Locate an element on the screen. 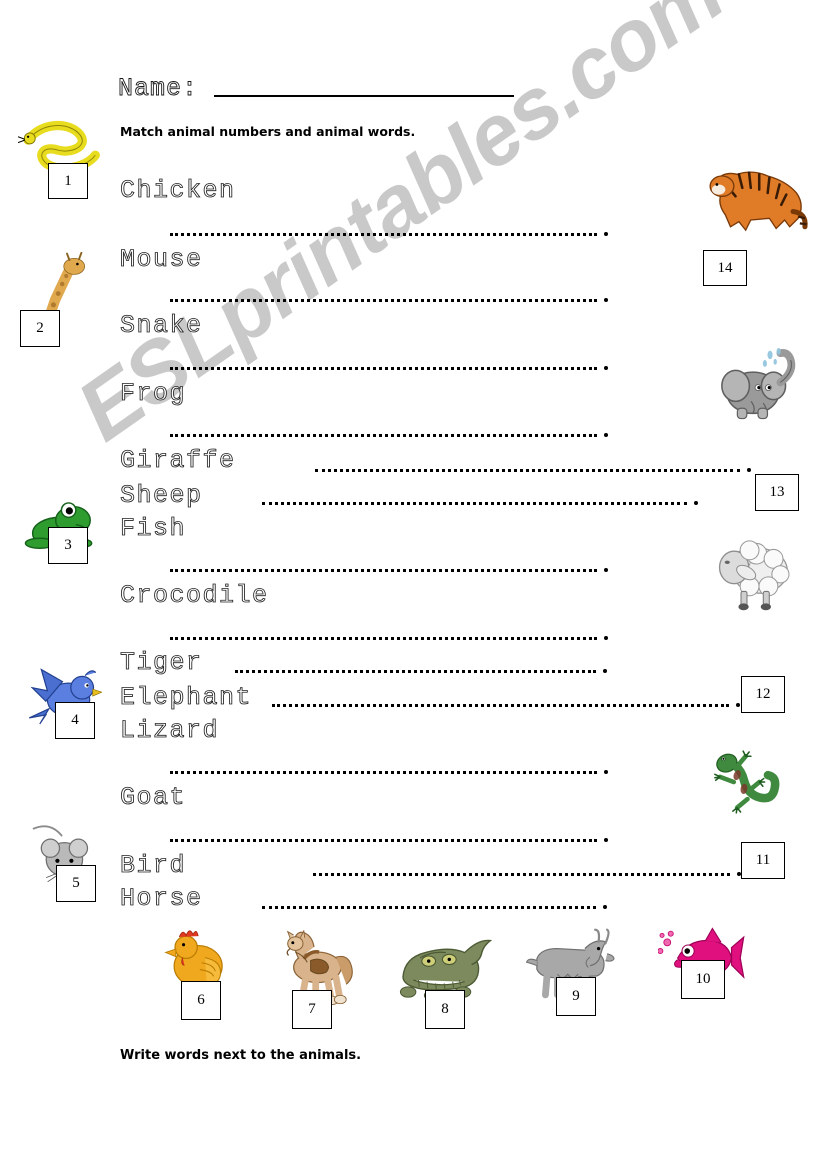  number-box-3: 3 is located at coordinates (68, 545).